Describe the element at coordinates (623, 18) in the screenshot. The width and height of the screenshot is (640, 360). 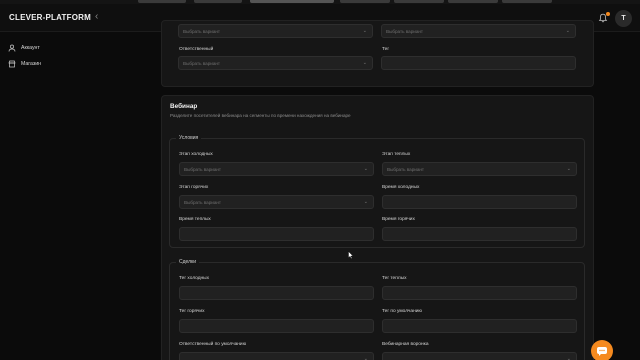
I see `avatar: T` at that location.